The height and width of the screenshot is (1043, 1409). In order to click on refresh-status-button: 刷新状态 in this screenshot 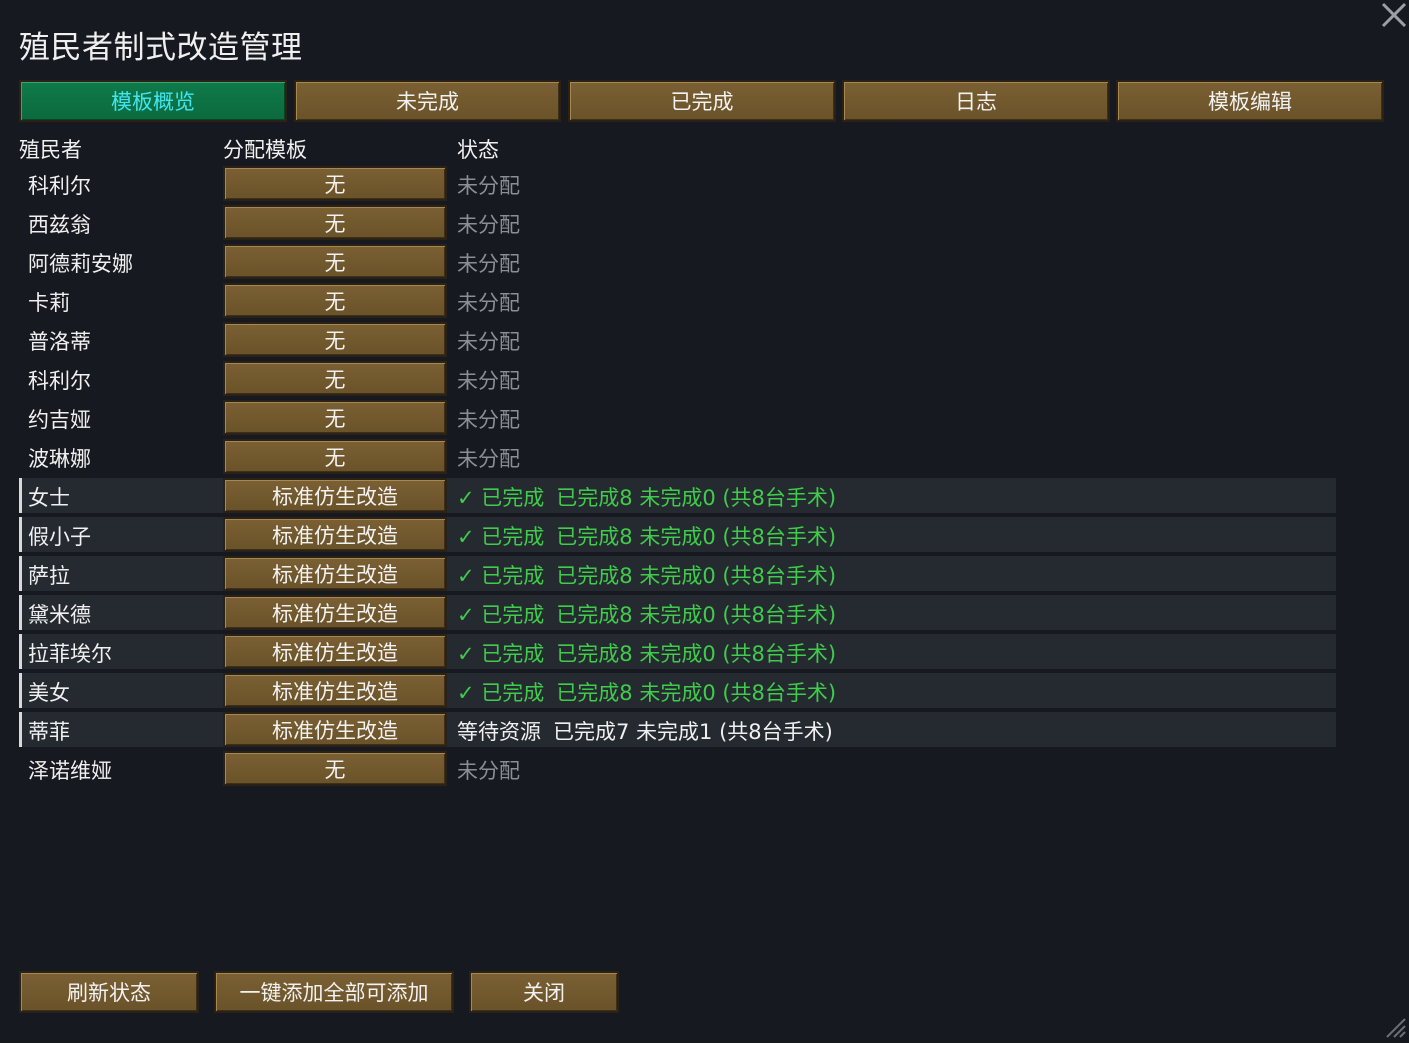, I will do `click(109, 992)`.